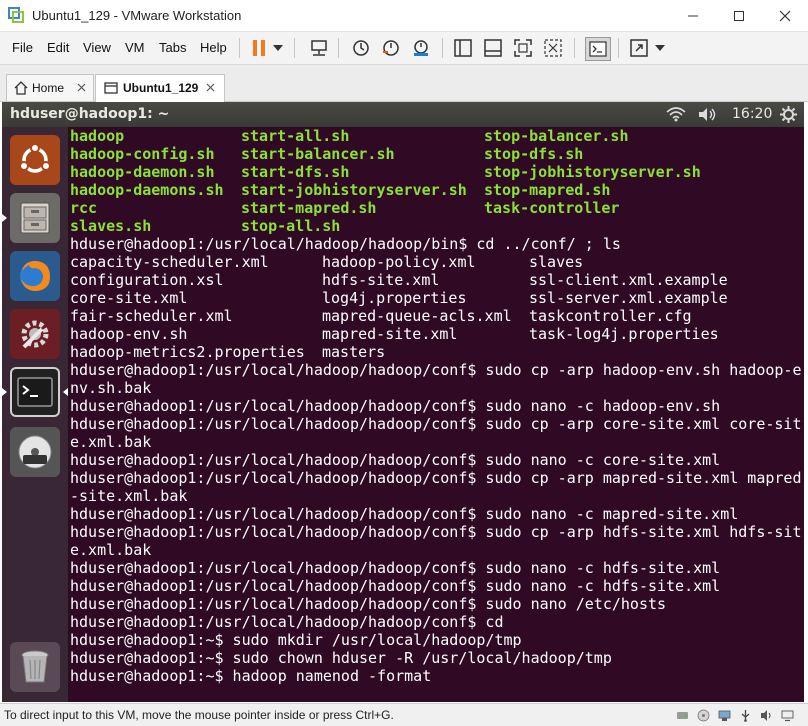 This screenshot has height=726, width=808. I want to click on window-title: Ubuntu1_129 - VMware Workstation, so click(137, 15).